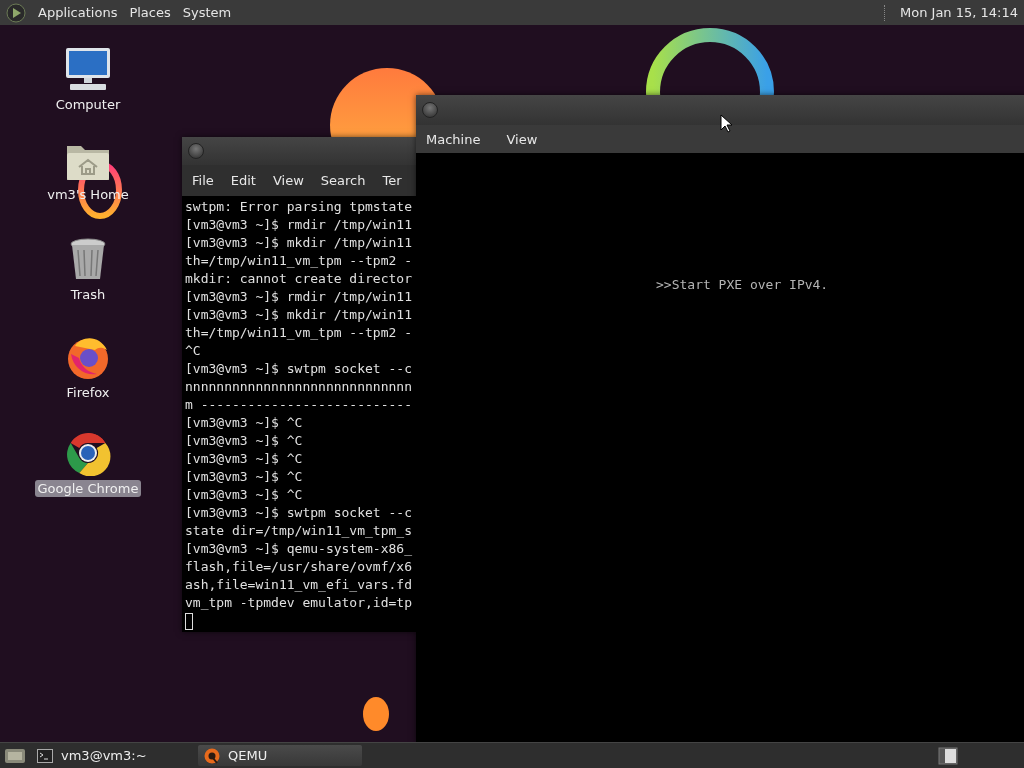 The height and width of the screenshot is (768, 1024). I want to click on monitor-icon, so click(88, 69).